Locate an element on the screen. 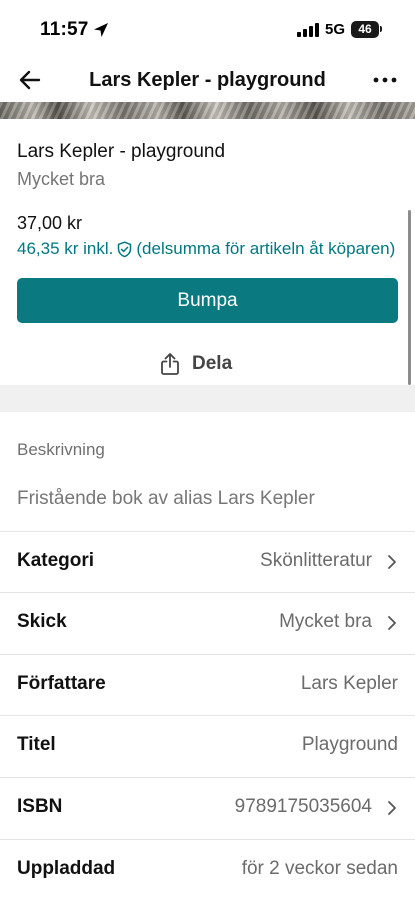 This screenshot has height=900, width=415. attribute-row-isbn: ISBN 9789175035604 is located at coordinates (207, 808).